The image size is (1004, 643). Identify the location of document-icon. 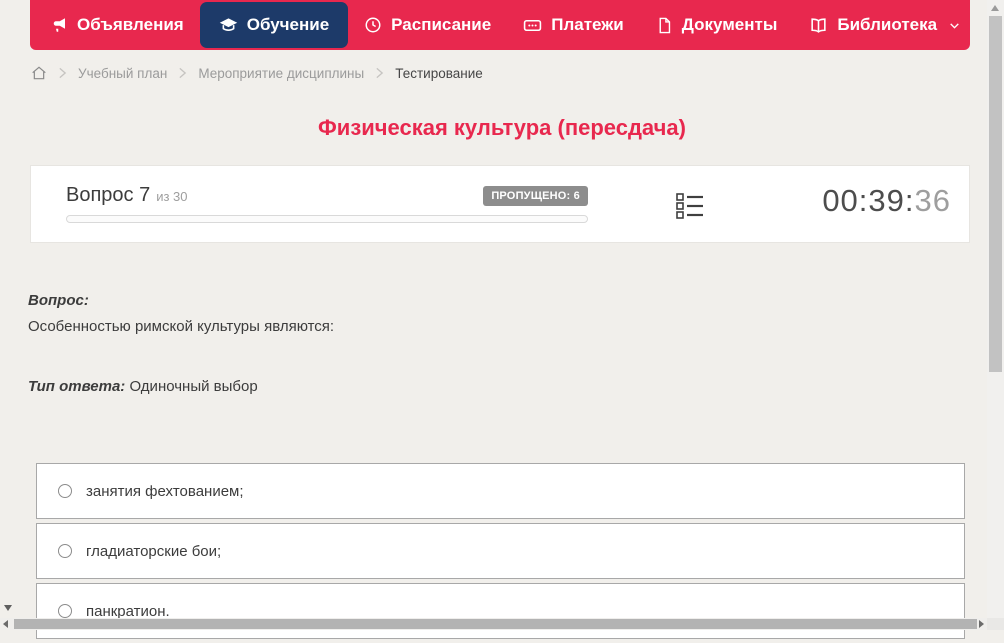
(664, 25).